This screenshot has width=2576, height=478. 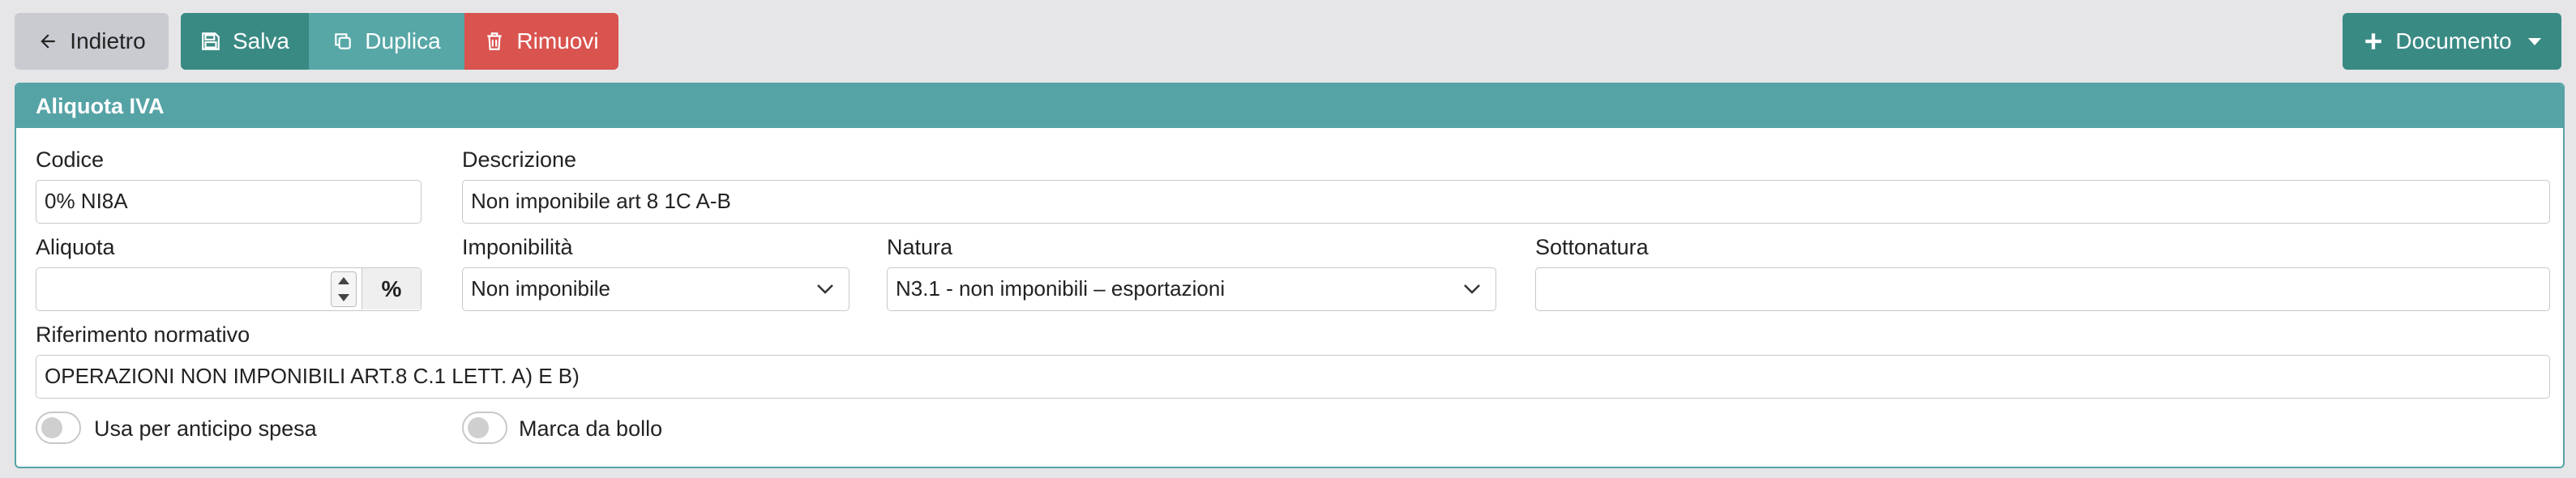 What do you see at coordinates (343, 41) in the screenshot?
I see `copy-icon` at bounding box center [343, 41].